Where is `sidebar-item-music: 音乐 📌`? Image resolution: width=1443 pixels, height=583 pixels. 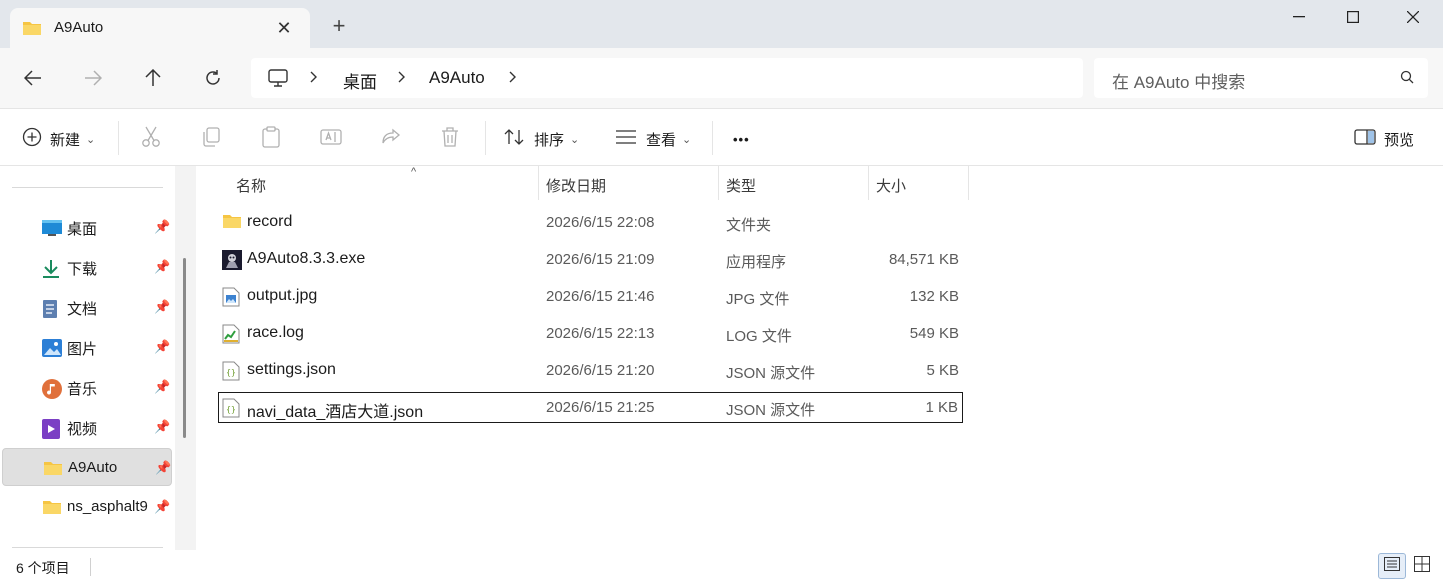 sidebar-item-music: 音乐 📌 is located at coordinates (87, 387).